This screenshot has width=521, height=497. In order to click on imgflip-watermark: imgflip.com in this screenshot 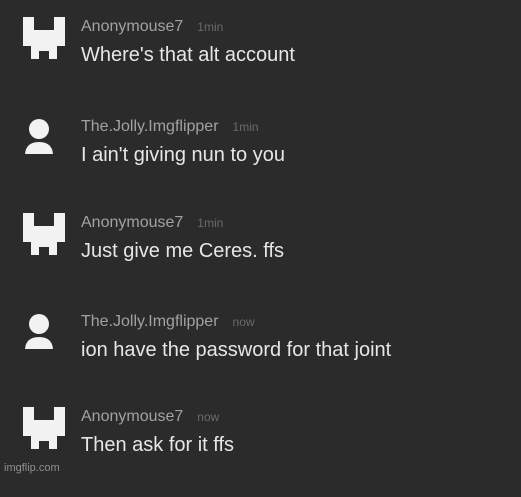, I will do `click(32, 468)`.